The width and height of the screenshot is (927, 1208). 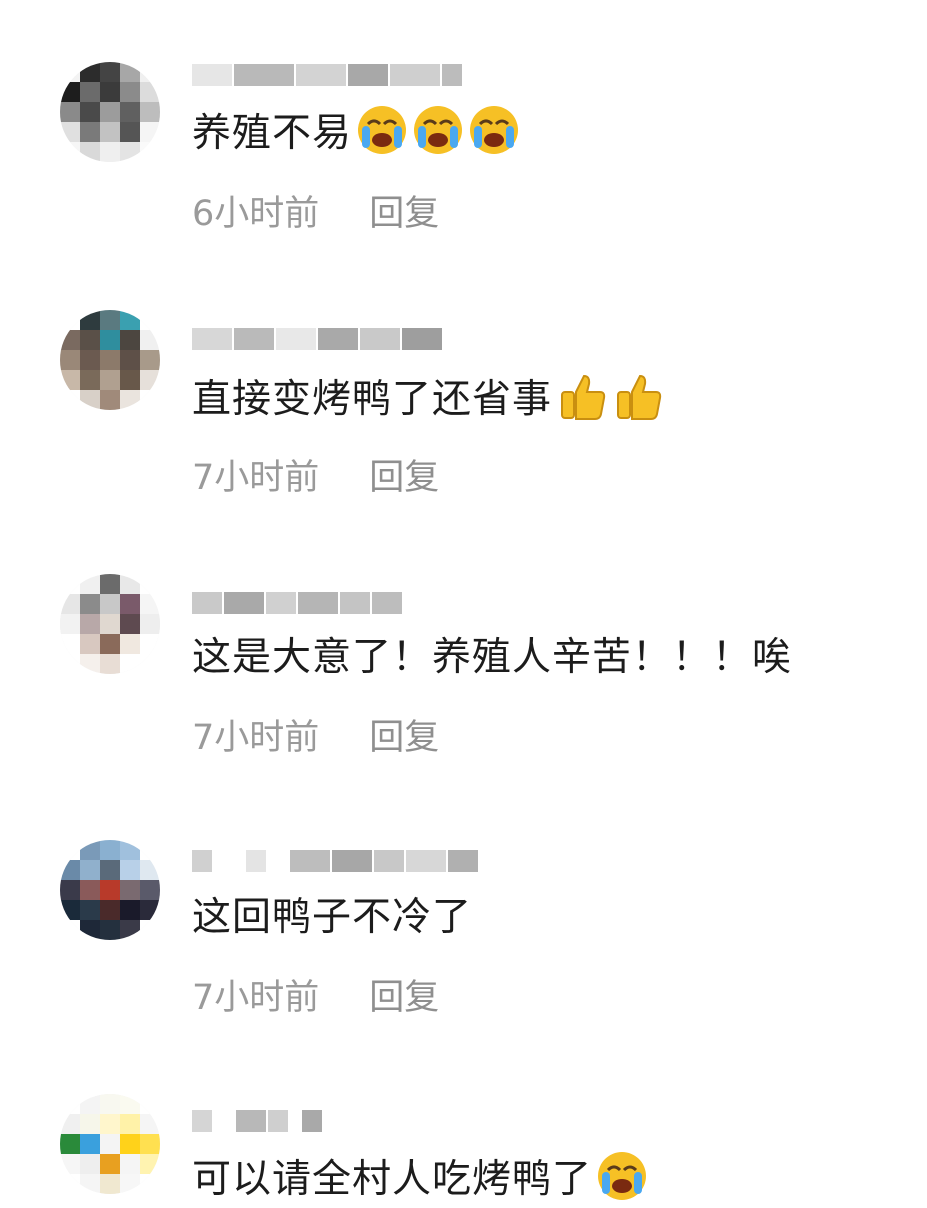 I want to click on comment-time: 6小时前, so click(x=256, y=214).